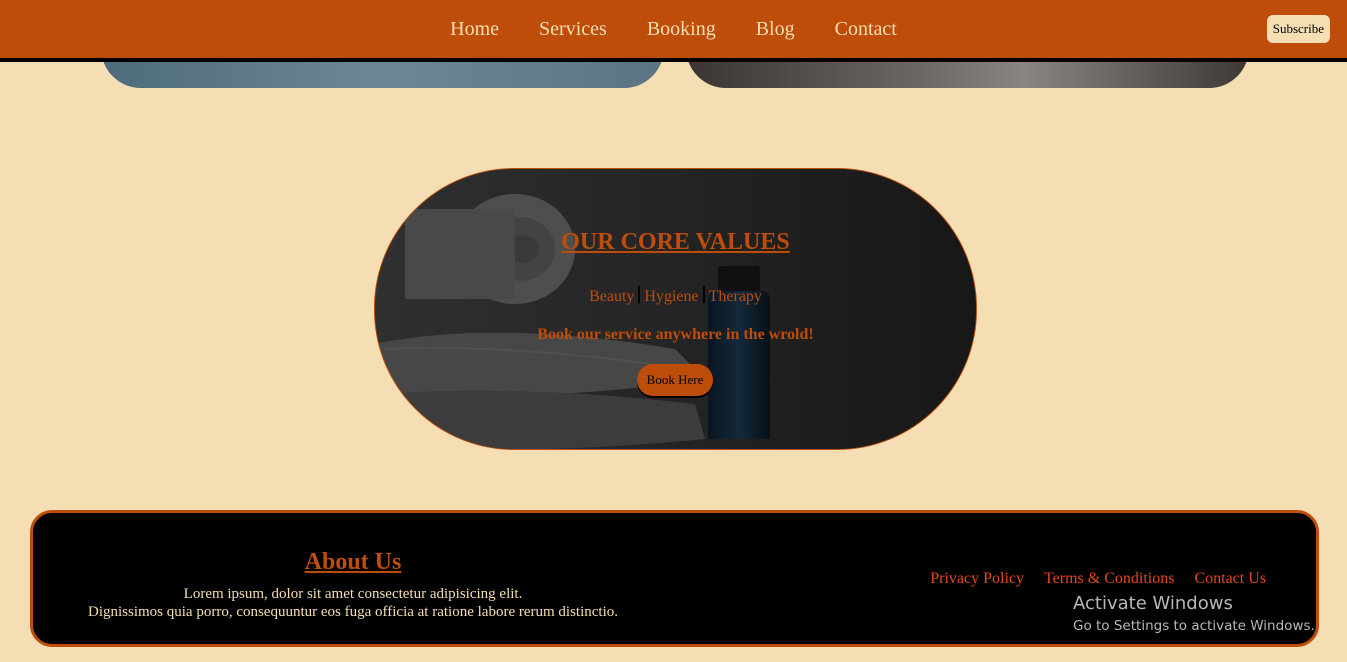 The width and height of the screenshot is (1347, 662). What do you see at coordinates (675, 334) in the screenshot?
I see `core-values-tagline: Book our service anywhere in the wrold!` at bounding box center [675, 334].